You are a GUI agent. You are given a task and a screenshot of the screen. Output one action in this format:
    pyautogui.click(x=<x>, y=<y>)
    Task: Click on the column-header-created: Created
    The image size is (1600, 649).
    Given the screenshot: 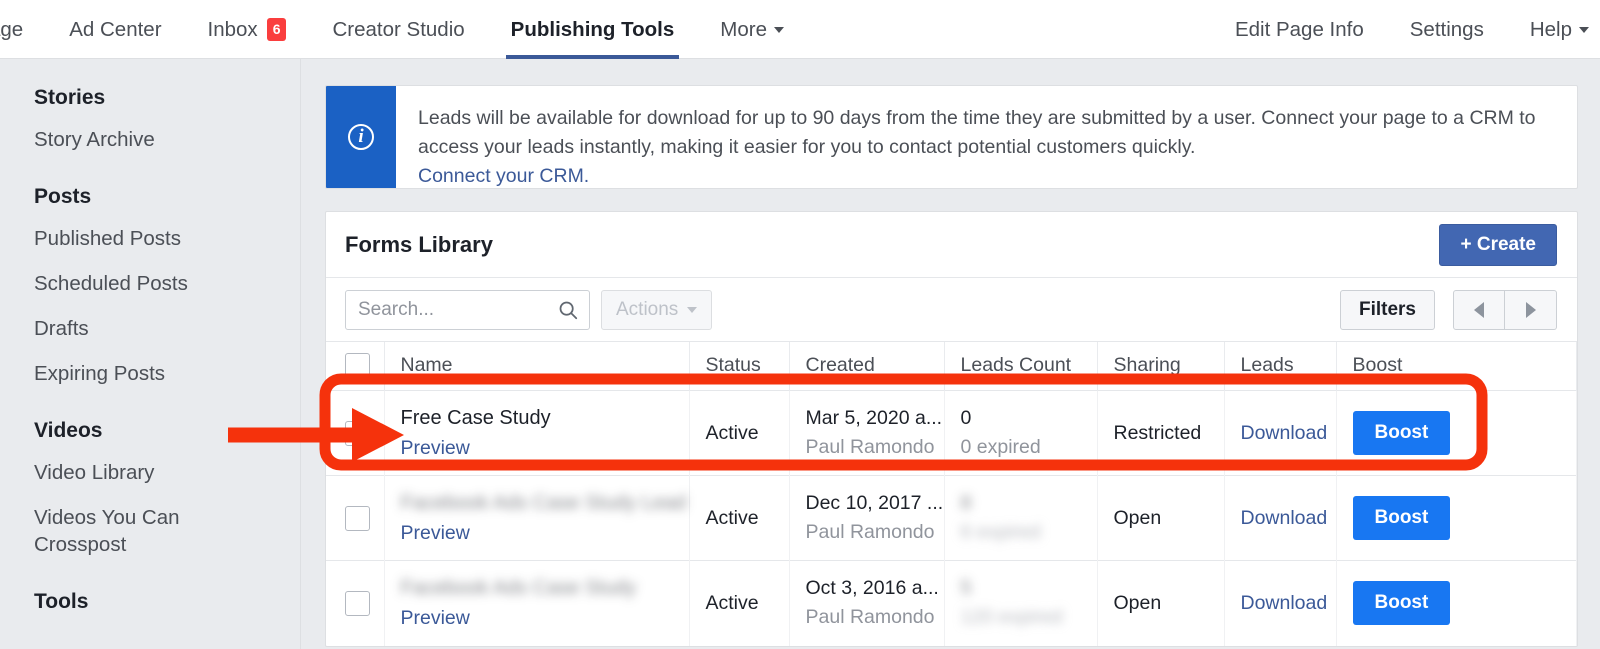 What is the action you would take?
    pyautogui.click(x=867, y=366)
    